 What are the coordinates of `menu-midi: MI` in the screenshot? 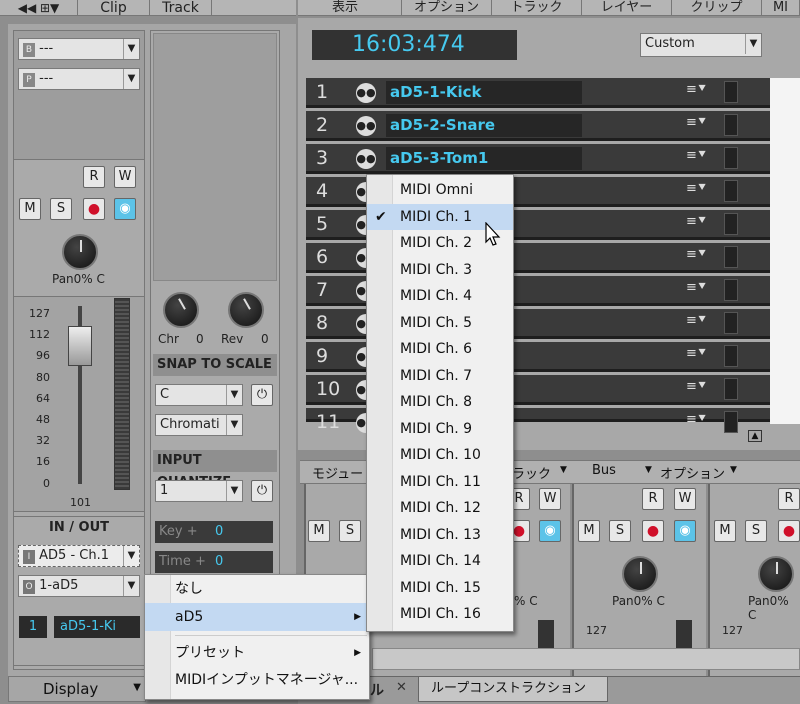 It's located at (781, 8).